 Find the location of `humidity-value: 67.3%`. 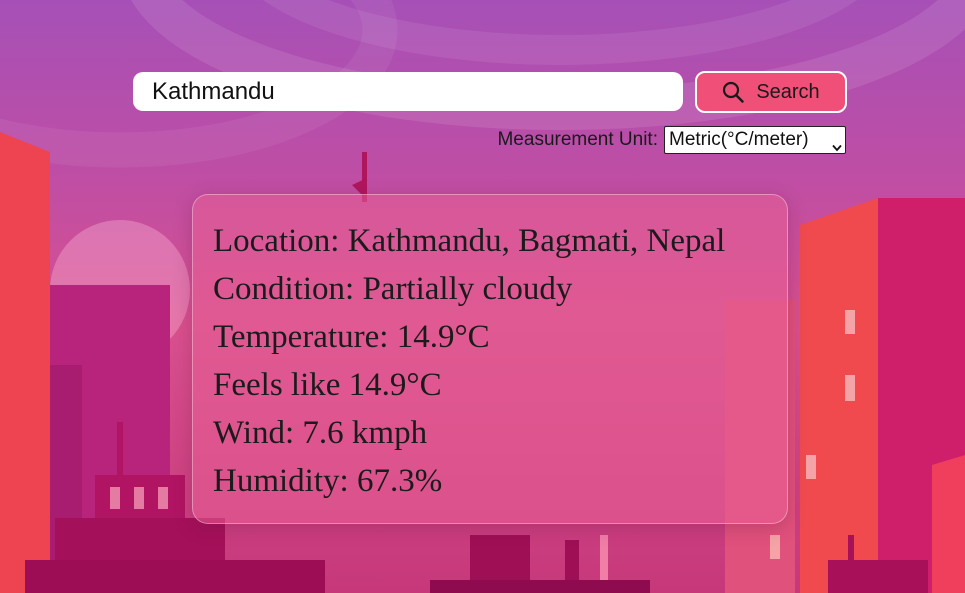

humidity-value: 67.3% is located at coordinates (399, 481).